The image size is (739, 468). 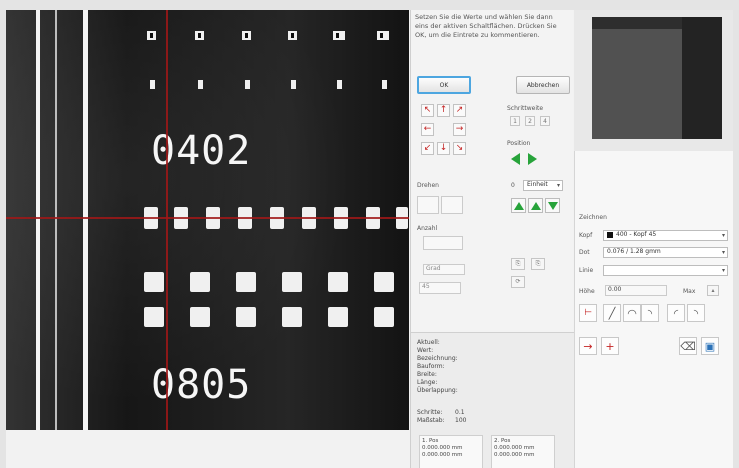 I want to click on red-arrow-icon: →, so click(x=588, y=346).